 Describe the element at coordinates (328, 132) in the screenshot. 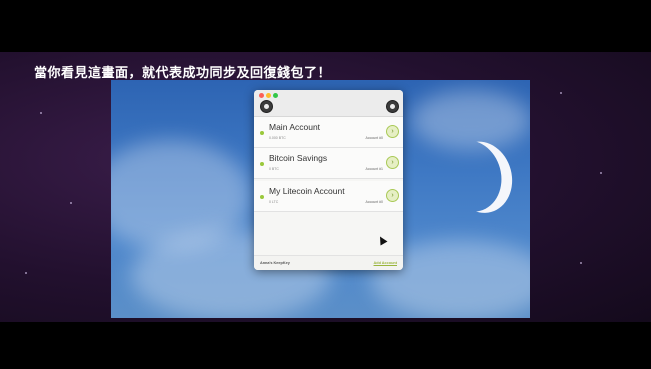

I see `account-row-main: Main Account 0.000 BTC Account #0 ›` at that location.